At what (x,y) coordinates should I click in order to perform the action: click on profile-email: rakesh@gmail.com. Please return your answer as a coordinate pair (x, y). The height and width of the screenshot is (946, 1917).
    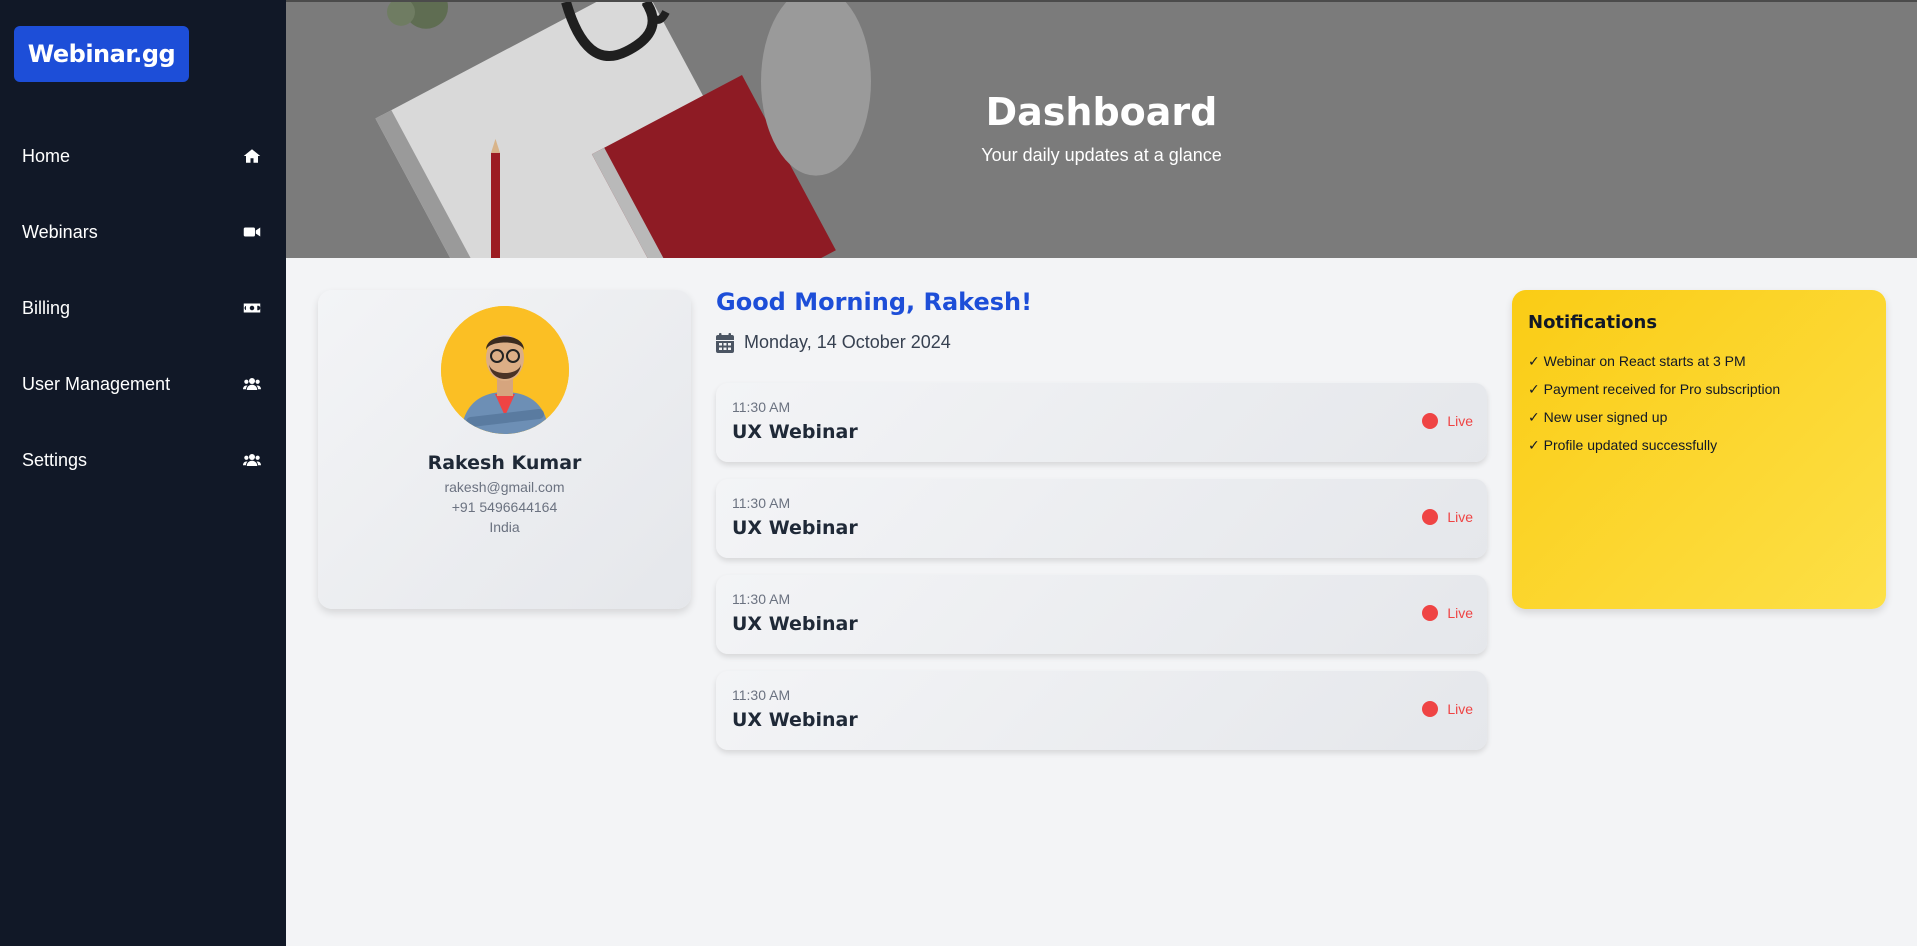
    Looking at the image, I should click on (504, 487).